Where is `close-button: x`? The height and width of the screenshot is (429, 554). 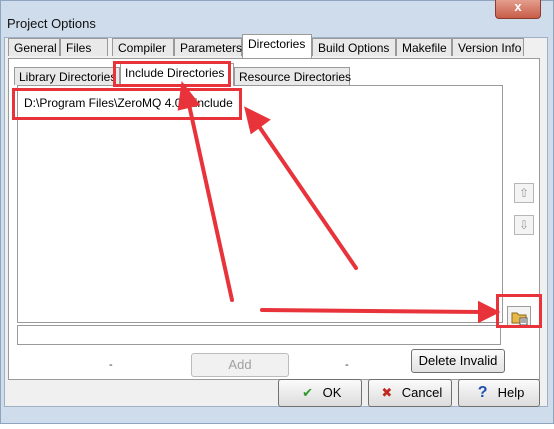
close-button: x is located at coordinates (518, 9).